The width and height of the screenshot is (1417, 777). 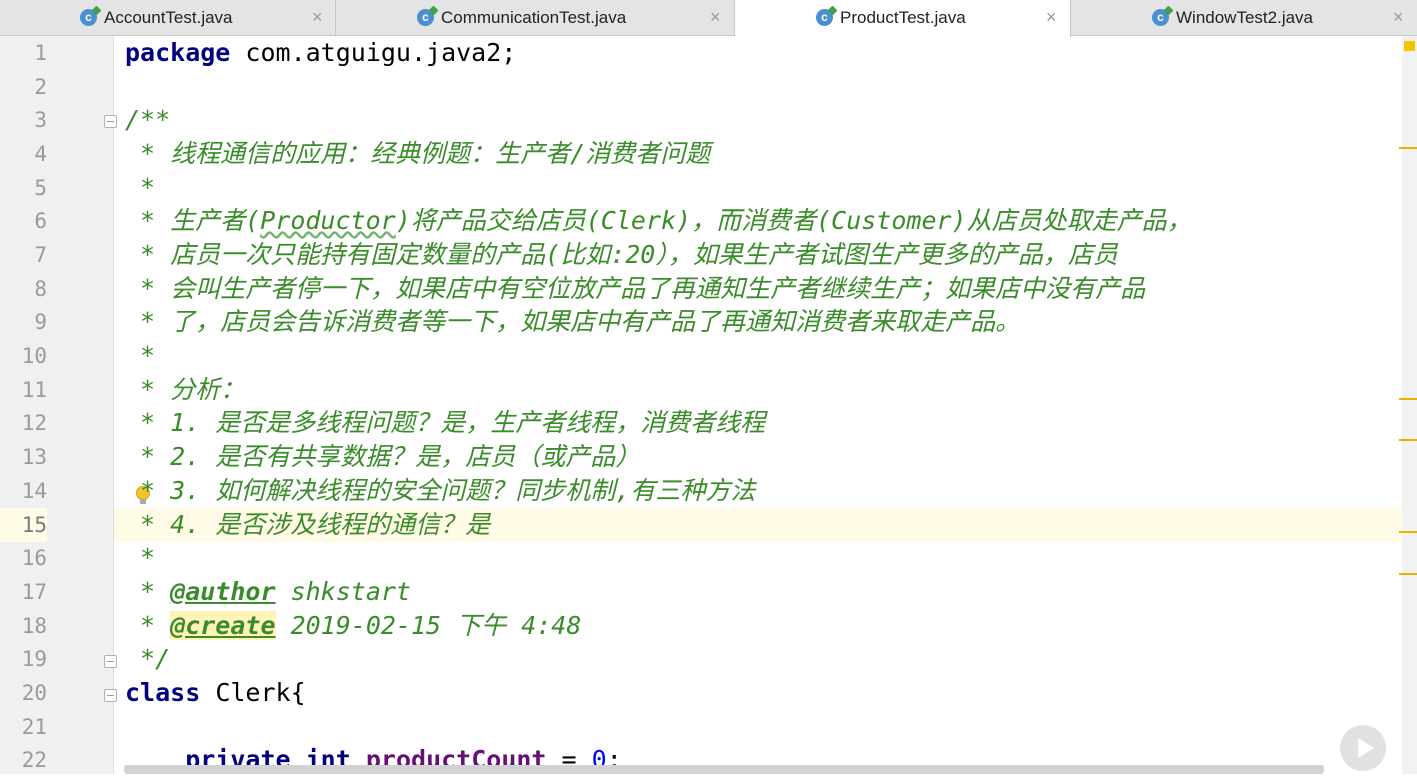 I want to click on horizontal-scrollbar, so click(x=724, y=769).